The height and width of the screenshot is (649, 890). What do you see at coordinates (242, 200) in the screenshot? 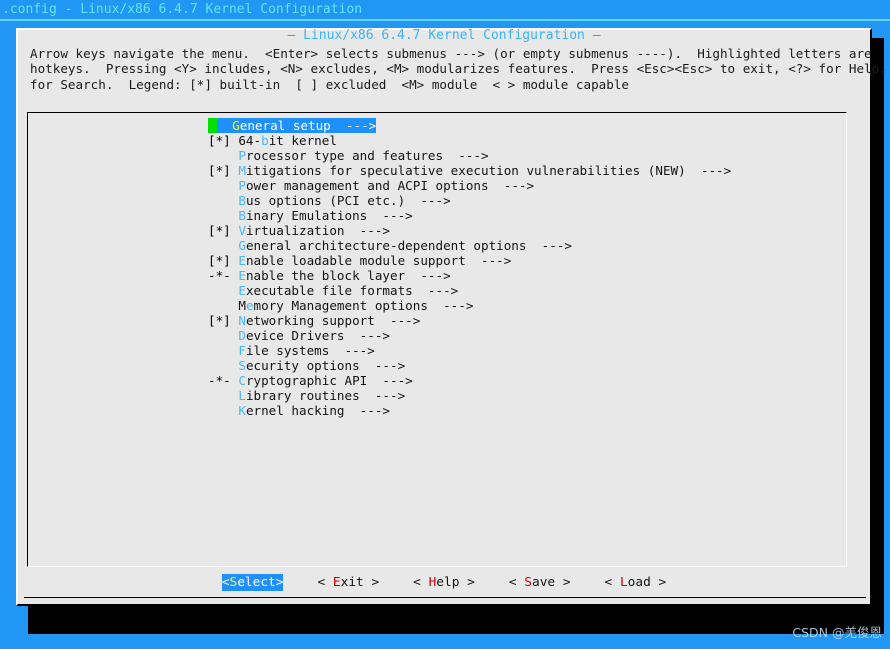
I see `menu-item-hotkey: B` at bounding box center [242, 200].